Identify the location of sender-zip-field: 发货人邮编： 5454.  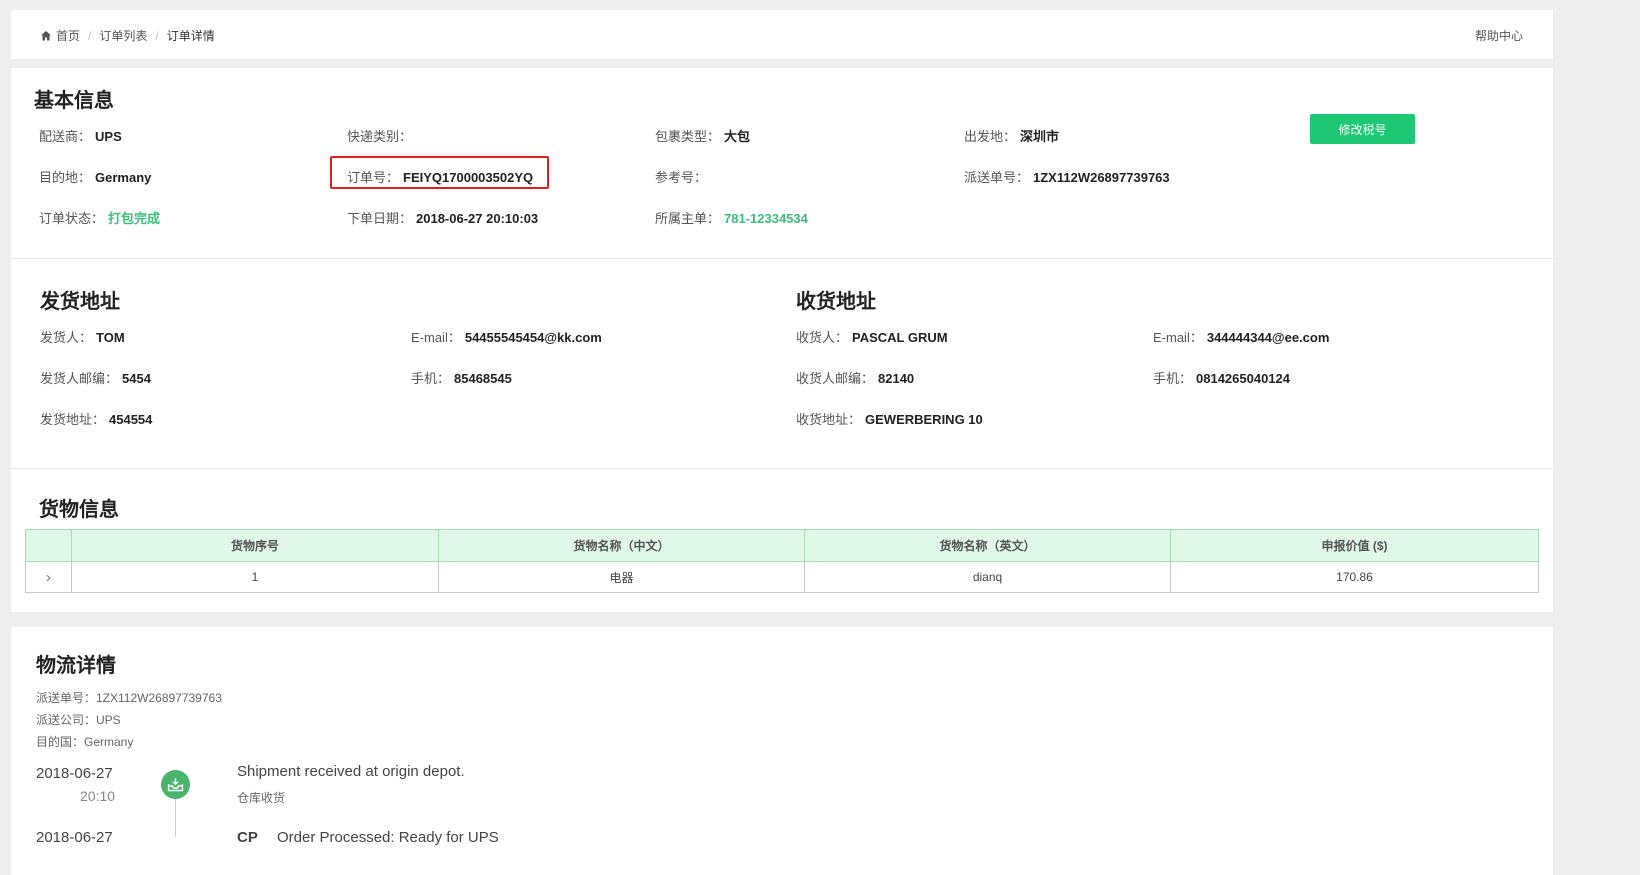
(95, 378).